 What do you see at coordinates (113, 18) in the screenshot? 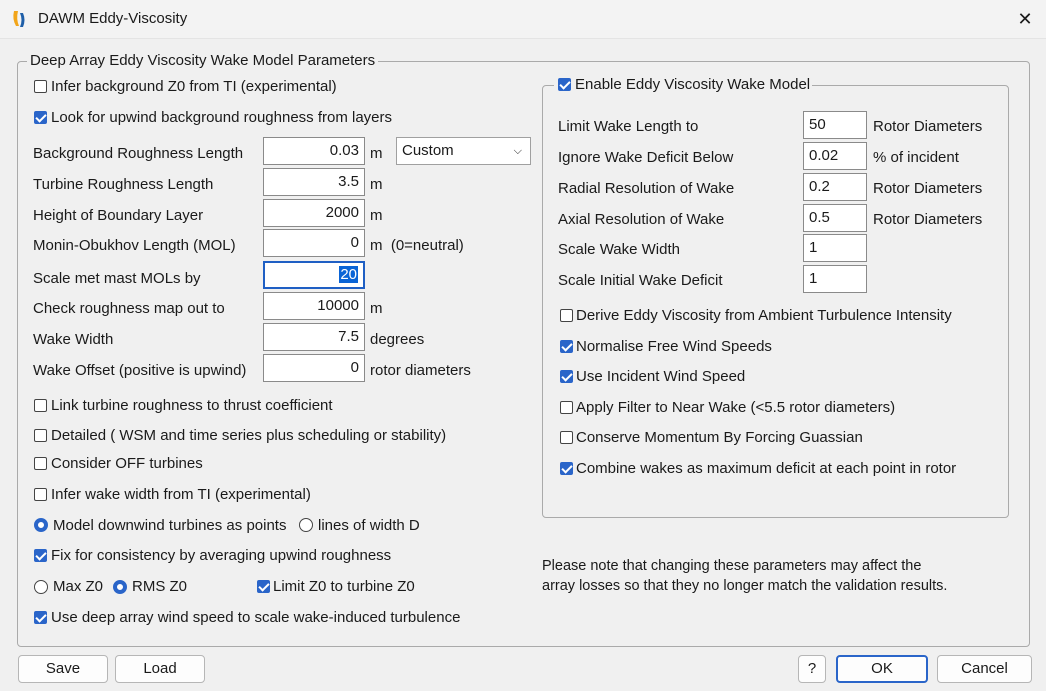
I see `window-title: DAWM Eddy-Viscosity` at bounding box center [113, 18].